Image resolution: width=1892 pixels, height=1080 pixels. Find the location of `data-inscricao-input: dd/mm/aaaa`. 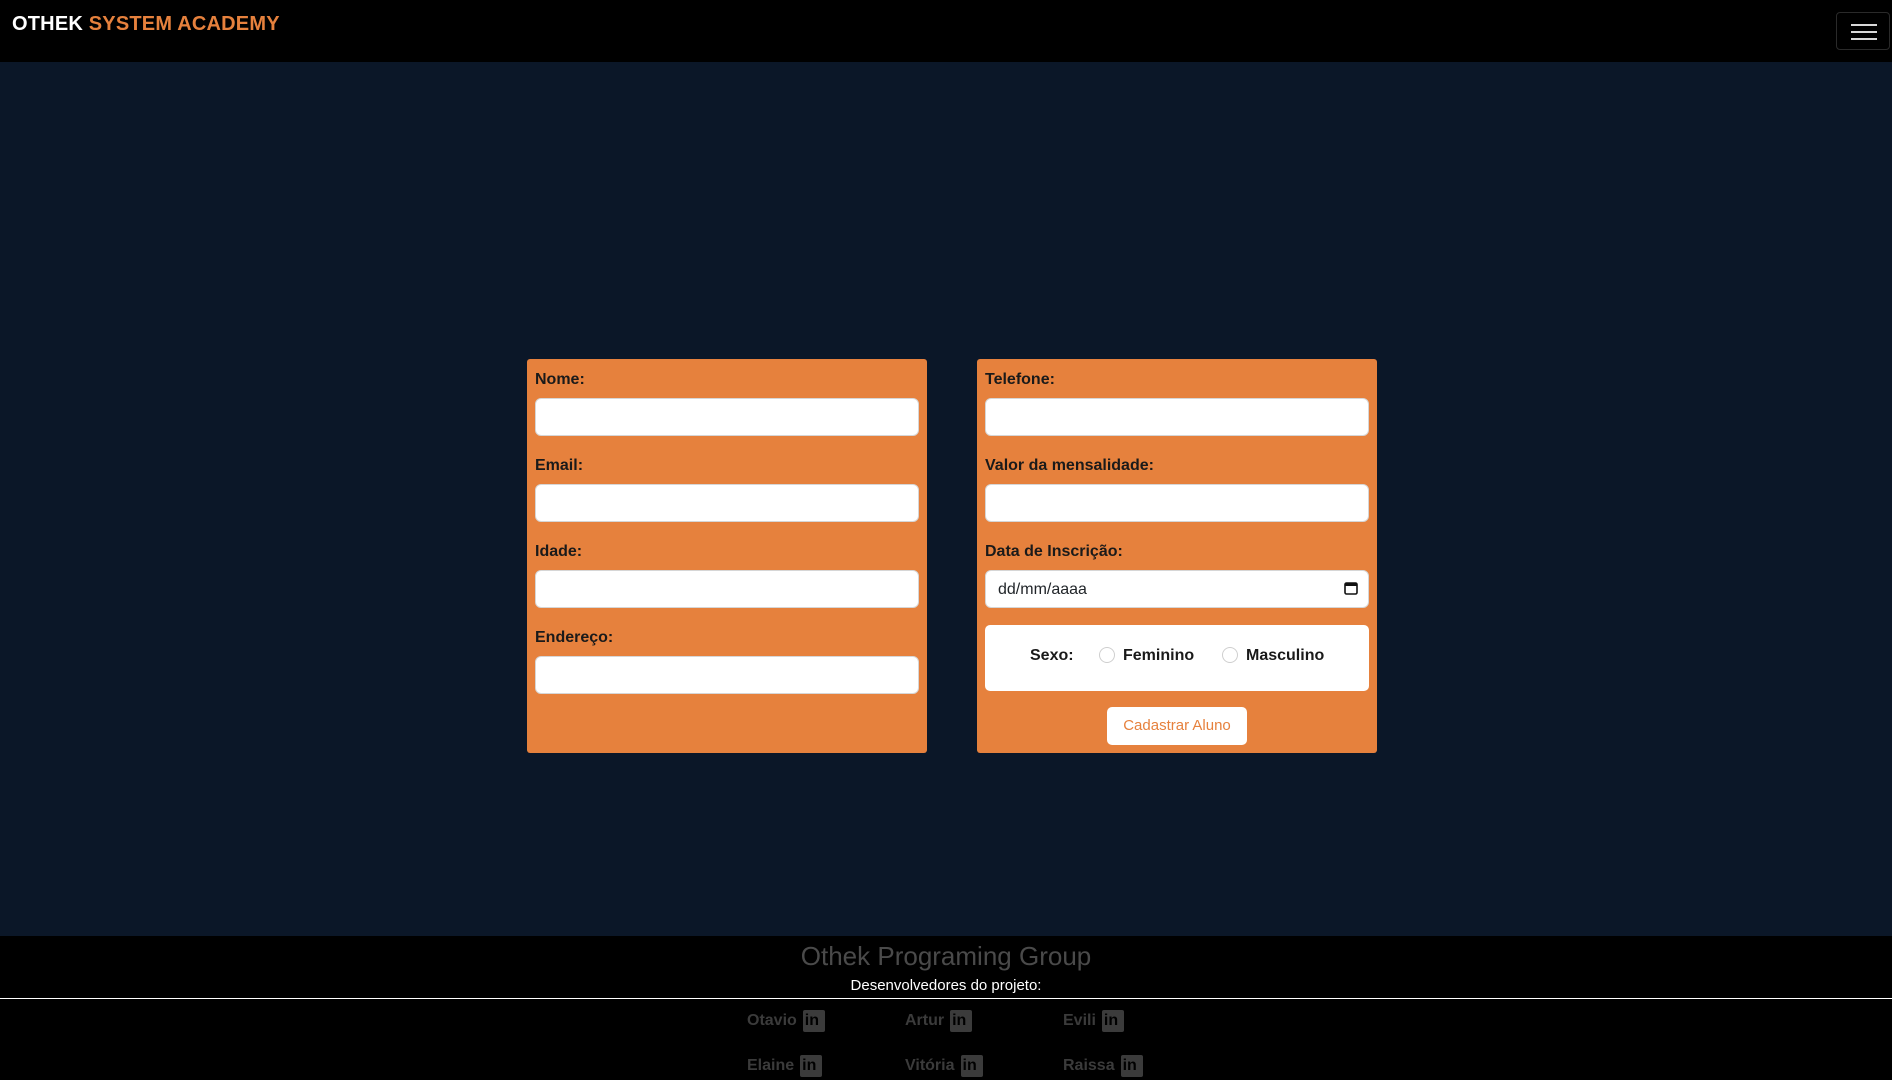

data-inscricao-input: dd/mm/aaaa is located at coordinates (1177, 589).